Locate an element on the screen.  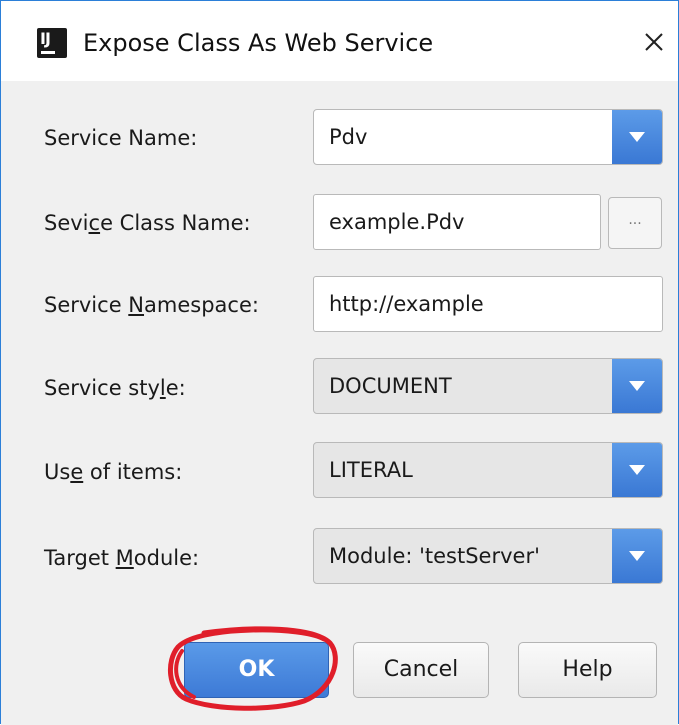
ok-button: OK is located at coordinates (256, 670).